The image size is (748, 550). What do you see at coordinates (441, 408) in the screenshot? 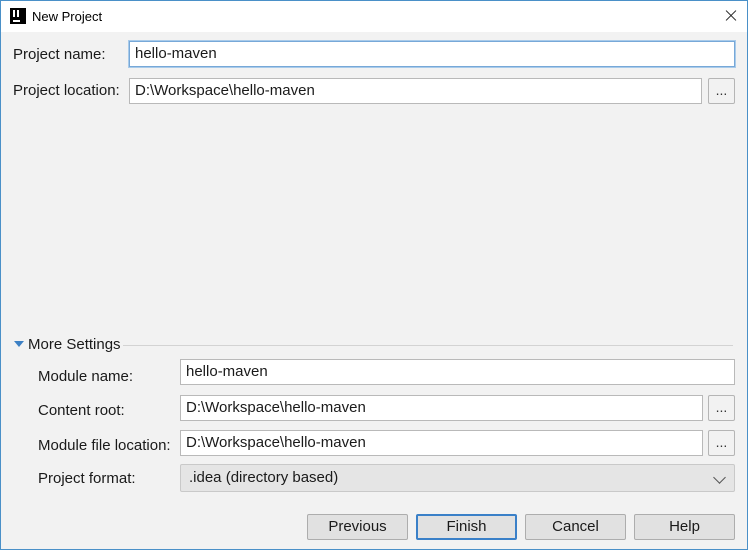
I see `content-root-input: D:\Workspace\hello-maven` at bounding box center [441, 408].